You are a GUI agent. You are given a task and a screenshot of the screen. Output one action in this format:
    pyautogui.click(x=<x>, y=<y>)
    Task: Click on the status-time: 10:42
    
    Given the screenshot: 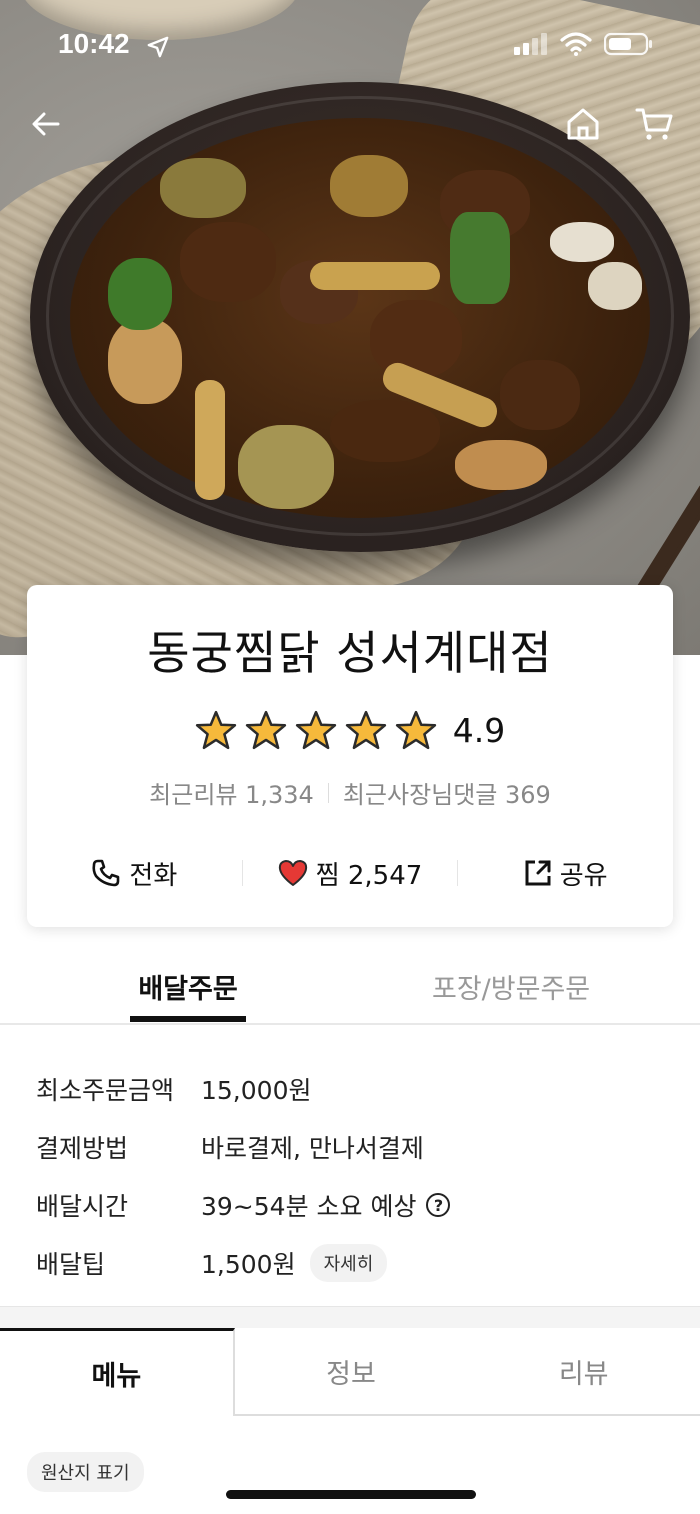 What is the action you would take?
    pyautogui.click(x=94, y=43)
    